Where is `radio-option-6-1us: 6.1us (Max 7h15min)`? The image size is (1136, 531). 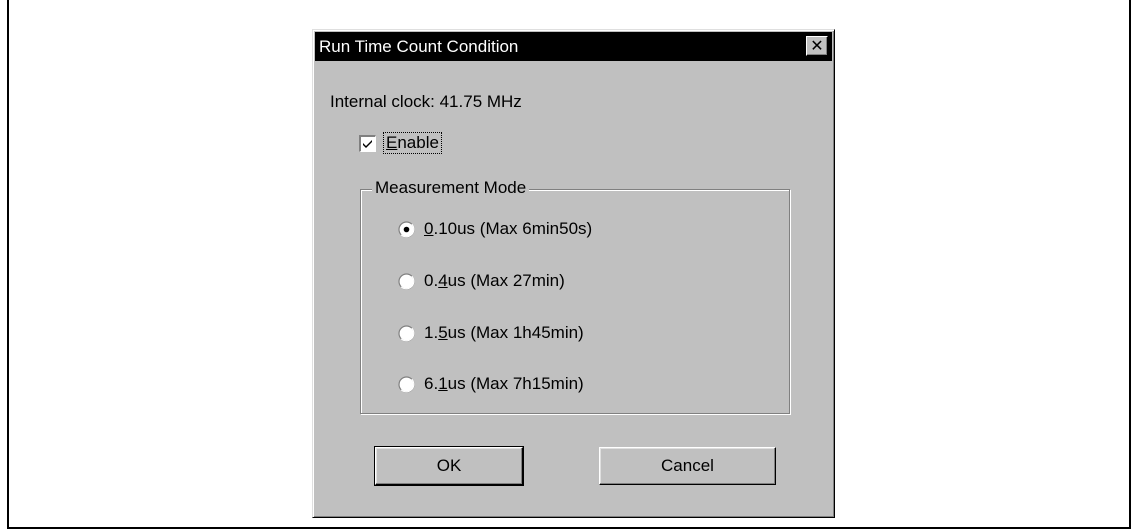
radio-option-6-1us: 6.1us (Max 7h15min) is located at coordinates (491, 384).